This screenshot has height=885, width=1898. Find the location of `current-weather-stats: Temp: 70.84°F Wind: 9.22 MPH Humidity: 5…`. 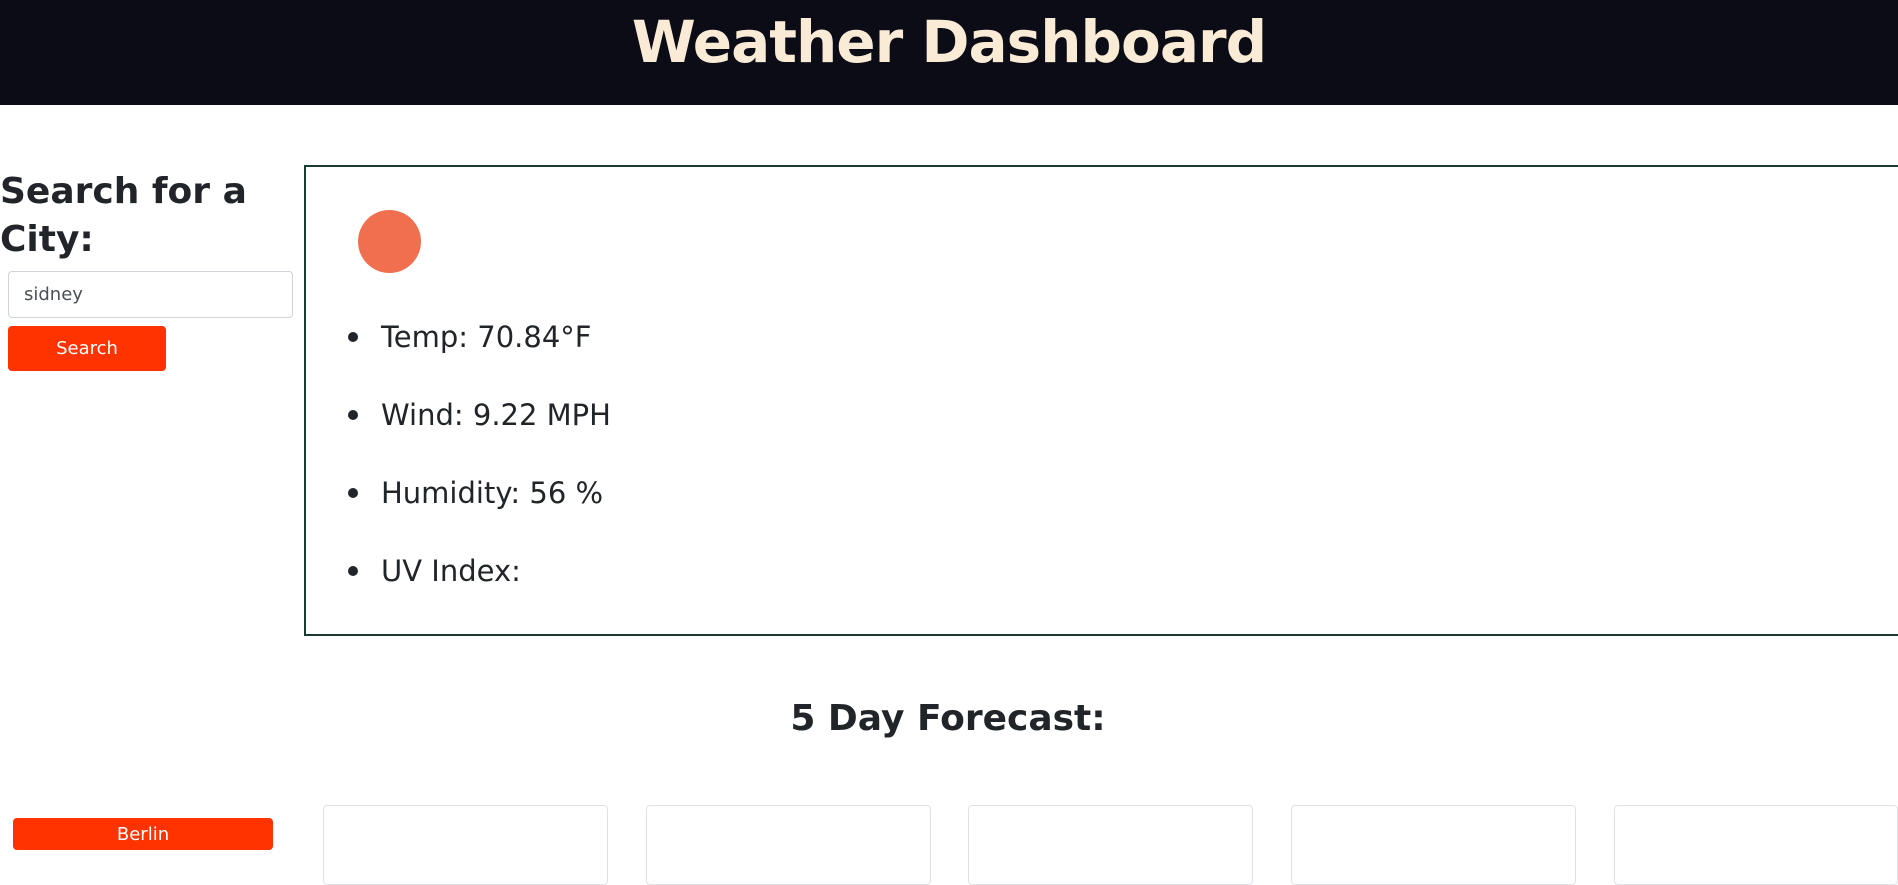

current-weather-stats: Temp: 70.84°F Wind: 9.22 MPH Humidity: 5… is located at coordinates (479, 473).